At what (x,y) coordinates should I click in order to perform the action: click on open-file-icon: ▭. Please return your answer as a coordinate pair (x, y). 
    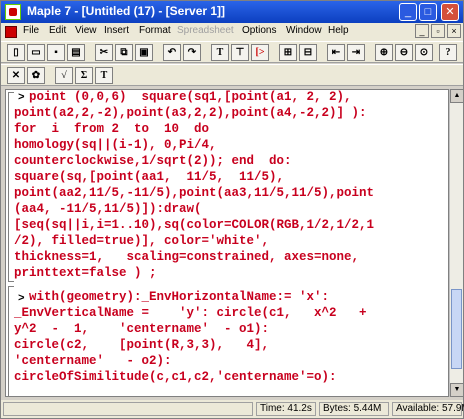
    Looking at the image, I should click on (36, 52).